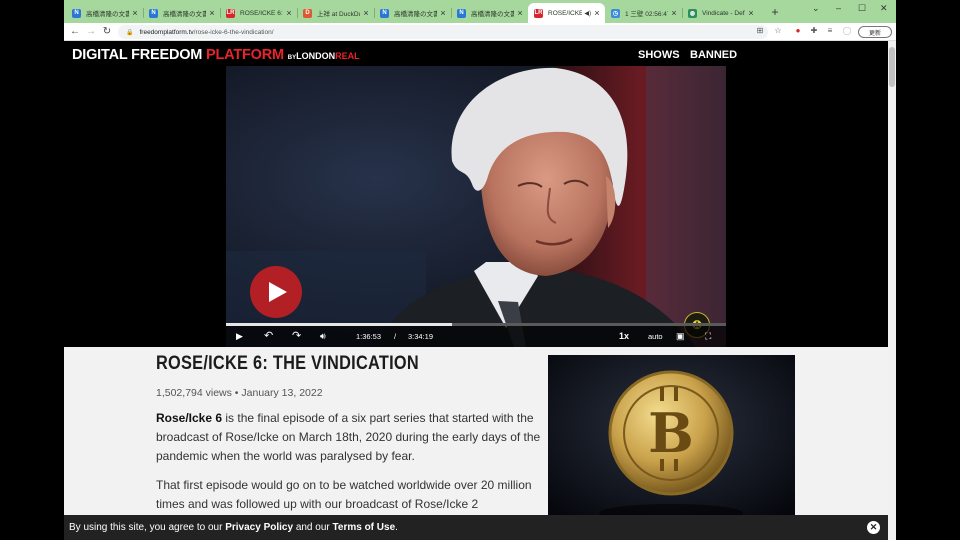 The height and width of the screenshot is (540, 960). Describe the element at coordinates (624, 336) in the screenshot. I see `playback-speed-button: 1x` at that location.